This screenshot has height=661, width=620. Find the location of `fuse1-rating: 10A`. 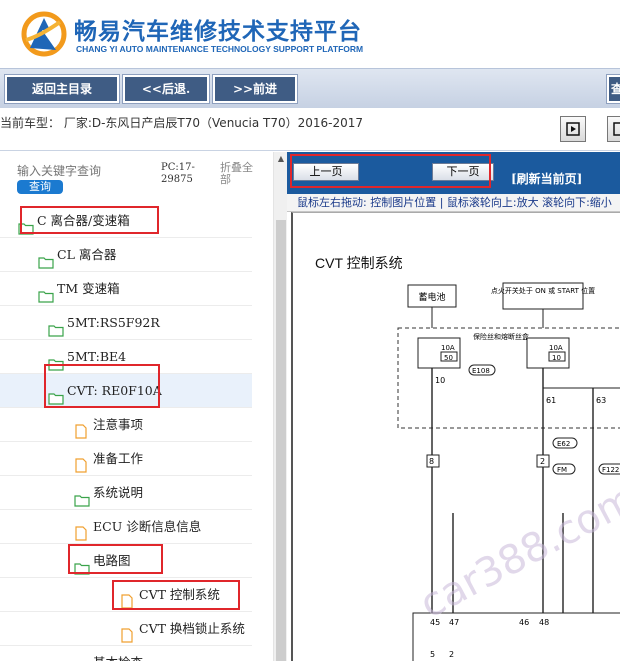

fuse1-rating: 10A is located at coordinates (448, 348).